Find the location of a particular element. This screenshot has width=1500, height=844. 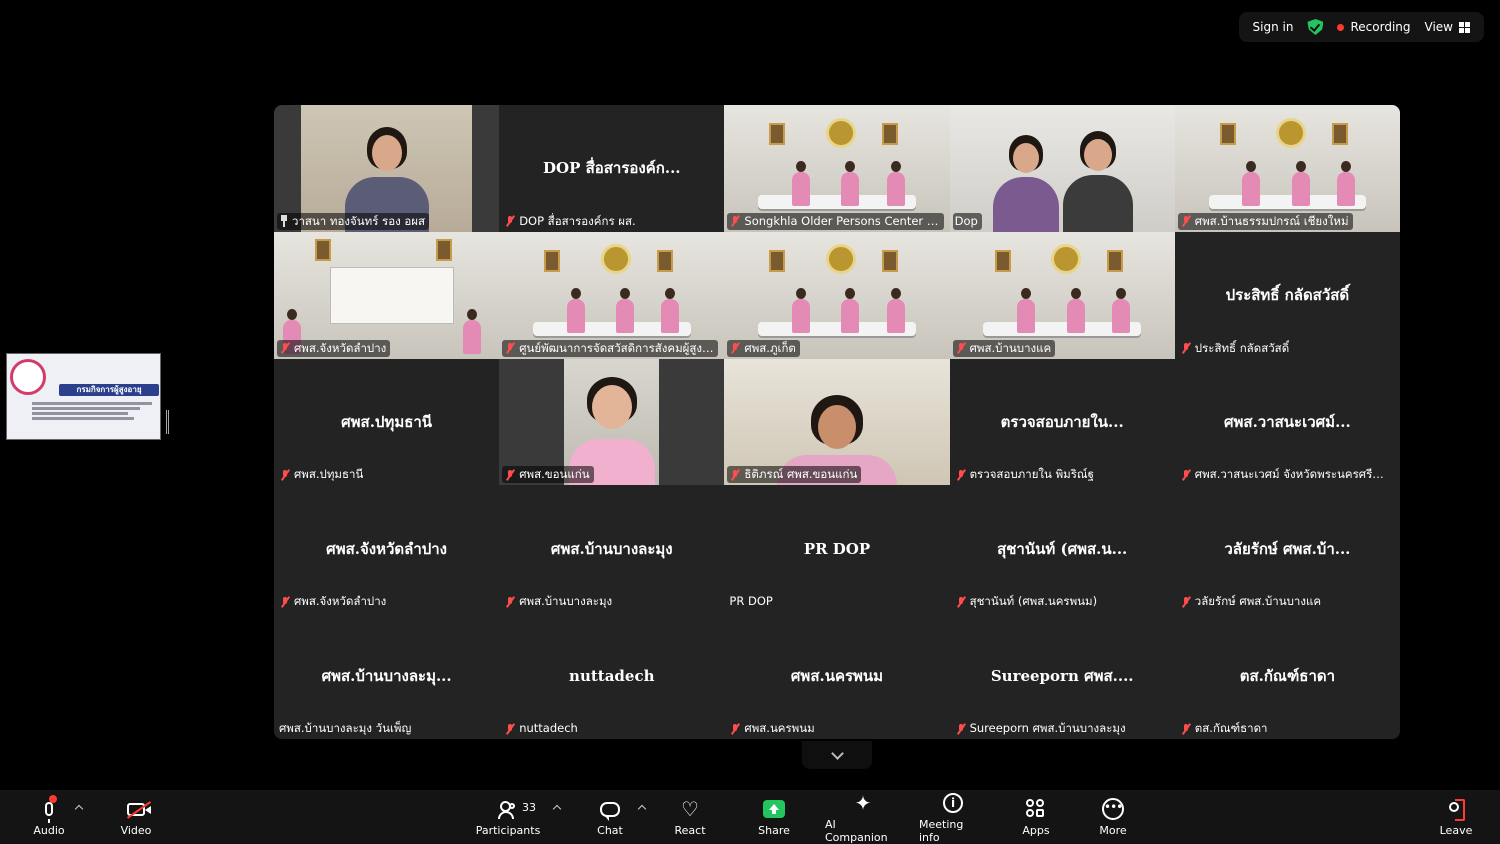

participant-tile: วาสนา ทองจันทร์ รอง อผส is located at coordinates (387, 168).